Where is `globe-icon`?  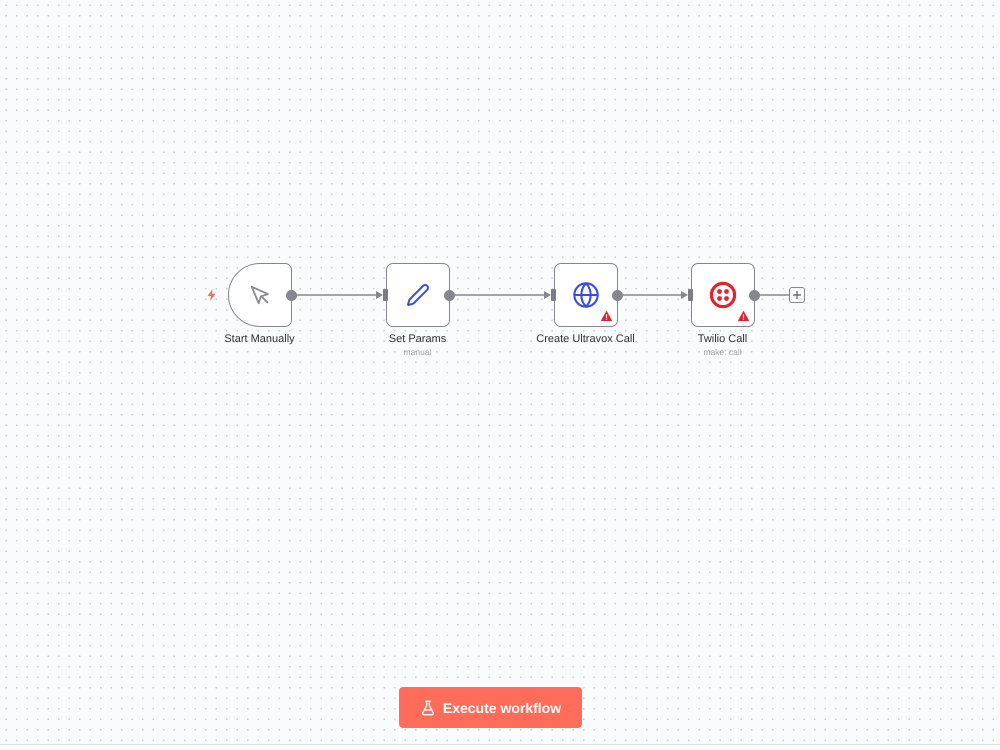
globe-icon is located at coordinates (586, 295).